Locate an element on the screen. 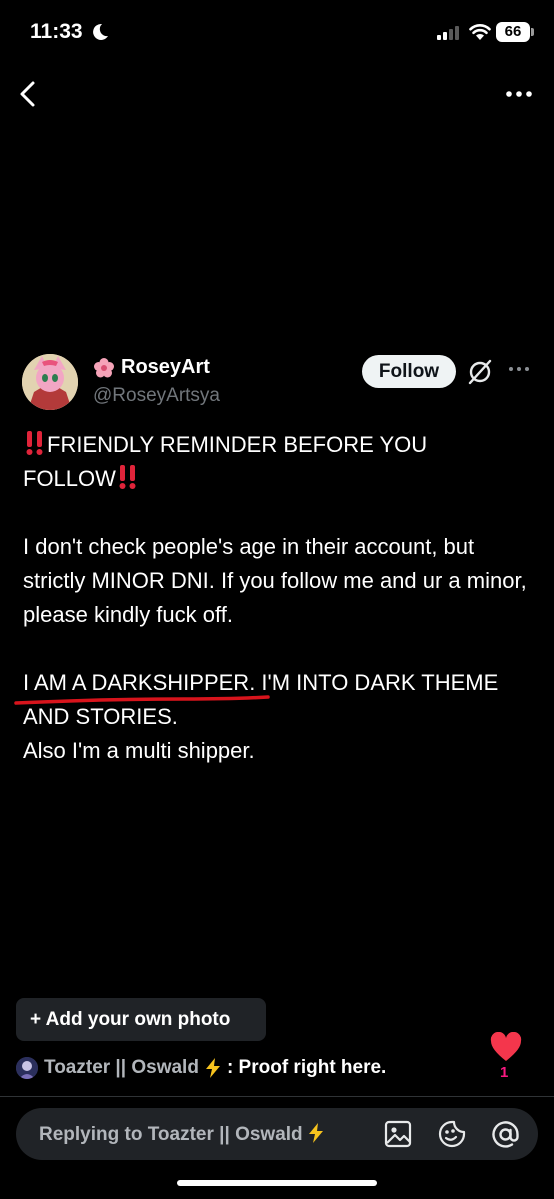 The image size is (554, 1199). wifi-icon is located at coordinates (480, 32).